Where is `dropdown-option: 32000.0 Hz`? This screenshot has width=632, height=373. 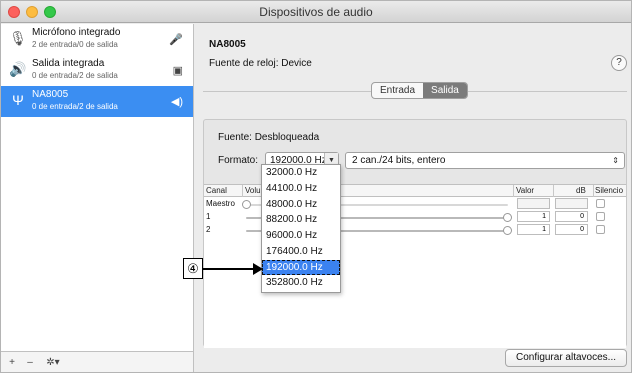 dropdown-option: 32000.0 Hz is located at coordinates (301, 173).